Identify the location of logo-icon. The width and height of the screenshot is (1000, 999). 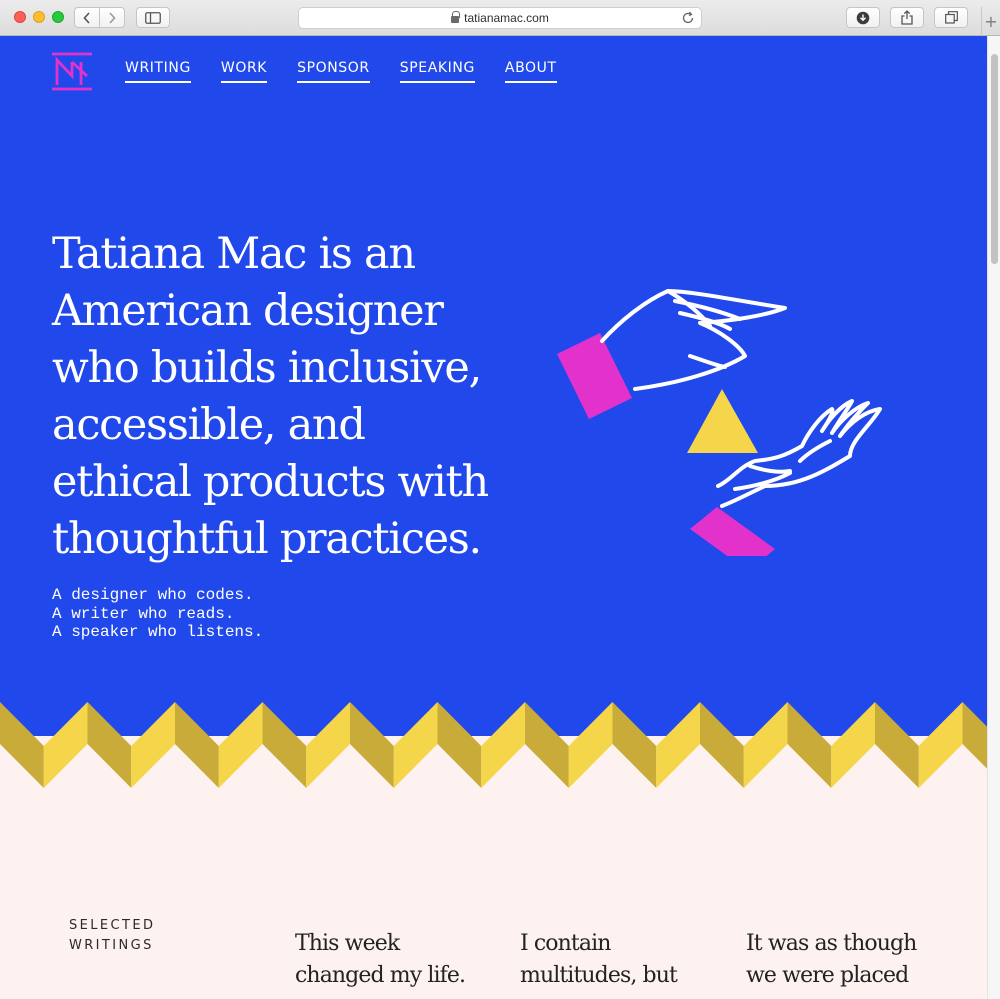
(72, 72).